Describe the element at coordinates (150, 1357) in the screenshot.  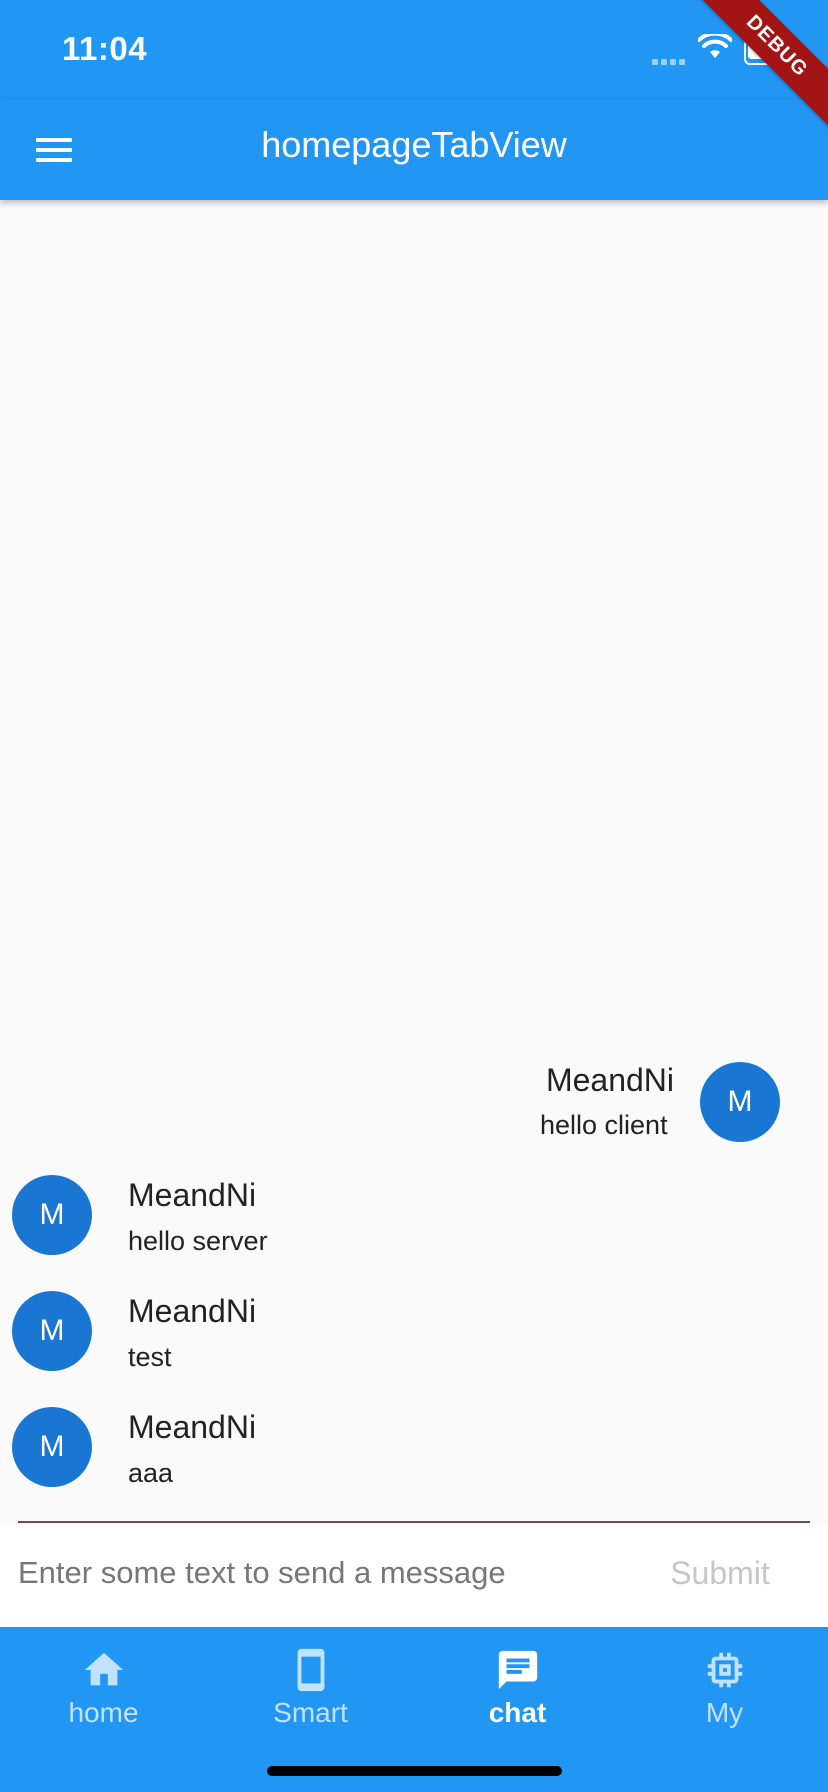
I see `message-text: test` at that location.